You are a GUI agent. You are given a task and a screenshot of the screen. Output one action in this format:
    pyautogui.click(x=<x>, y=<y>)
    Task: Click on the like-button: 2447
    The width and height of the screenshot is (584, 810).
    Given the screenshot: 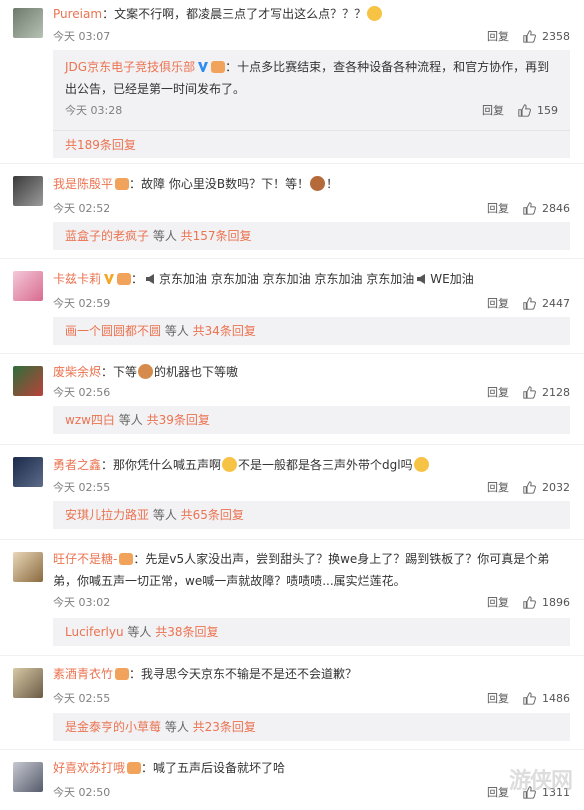 What is the action you would take?
    pyautogui.click(x=546, y=303)
    